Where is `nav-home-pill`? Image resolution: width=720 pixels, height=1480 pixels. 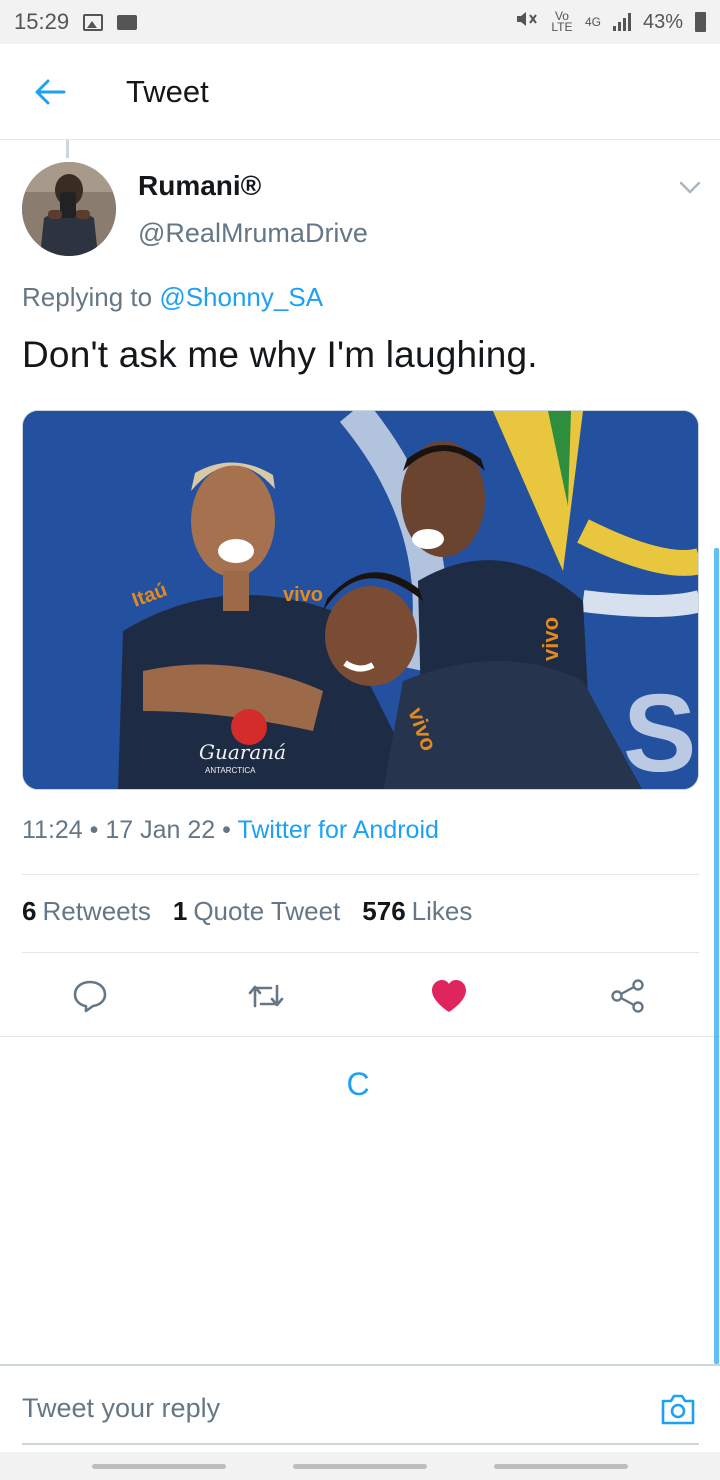
nav-home-pill is located at coordinates (360, 1466).